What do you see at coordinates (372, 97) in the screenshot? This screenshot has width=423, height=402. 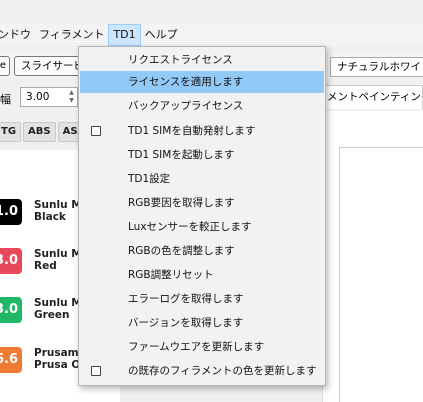 I see `tab-filament-painting: メントペインティング` at bounding box center [372, 97].